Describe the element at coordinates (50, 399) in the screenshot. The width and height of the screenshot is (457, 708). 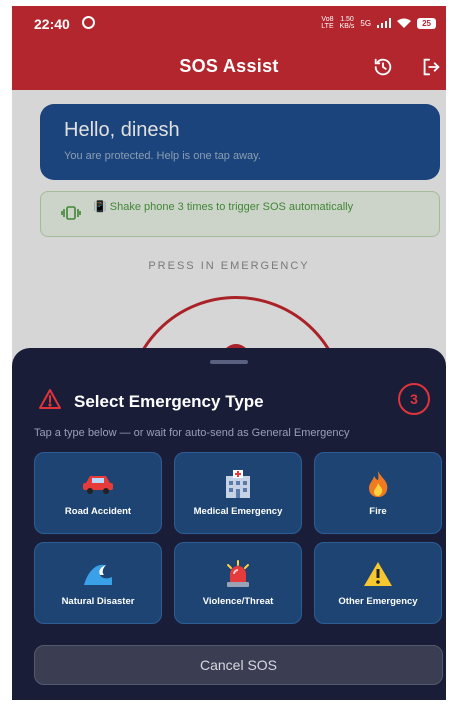
I see `warning-triangle-icon` at that location.